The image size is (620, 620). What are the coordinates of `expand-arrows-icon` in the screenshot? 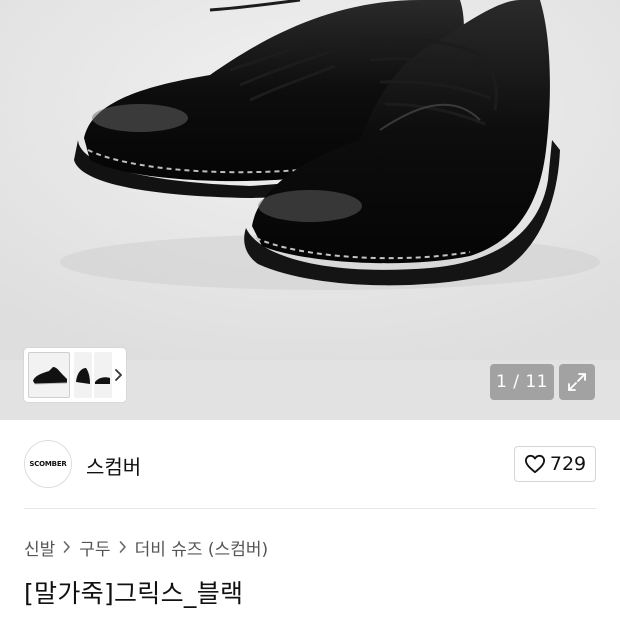 It's located at (577, 382).